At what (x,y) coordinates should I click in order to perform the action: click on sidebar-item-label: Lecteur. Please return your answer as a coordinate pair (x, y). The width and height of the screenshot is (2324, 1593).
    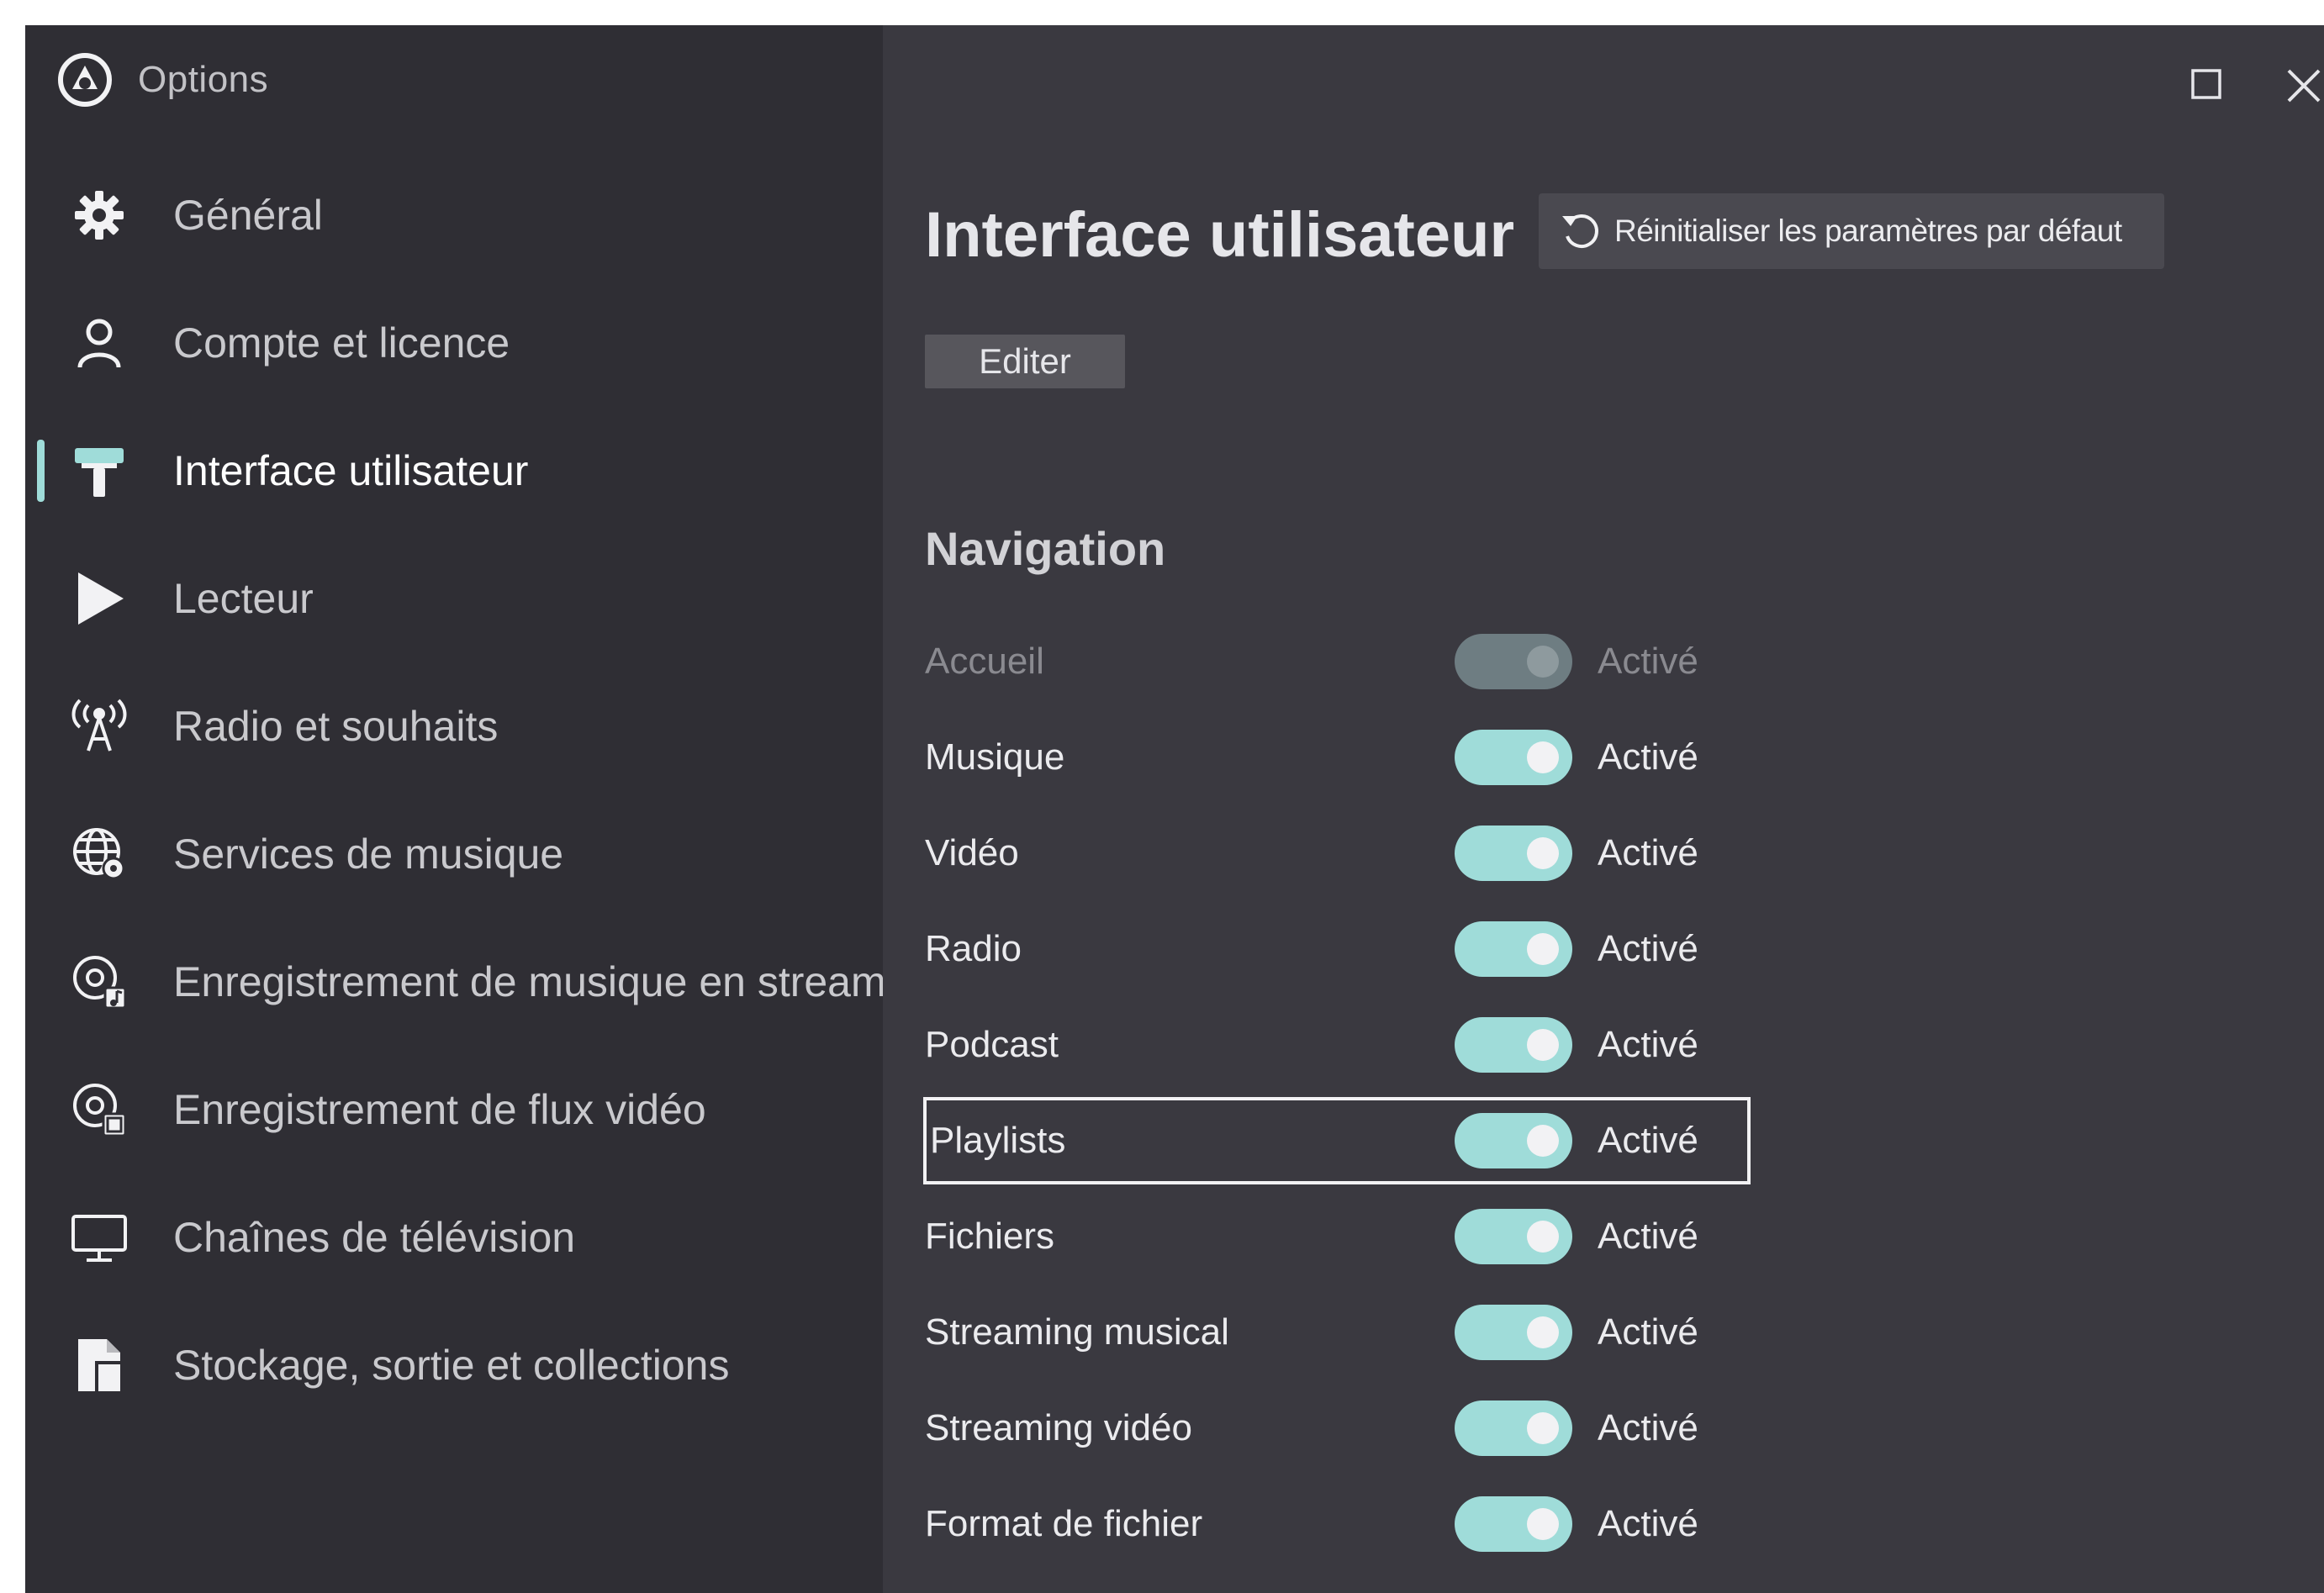
    Looking at the image, I should click on (243, 598).